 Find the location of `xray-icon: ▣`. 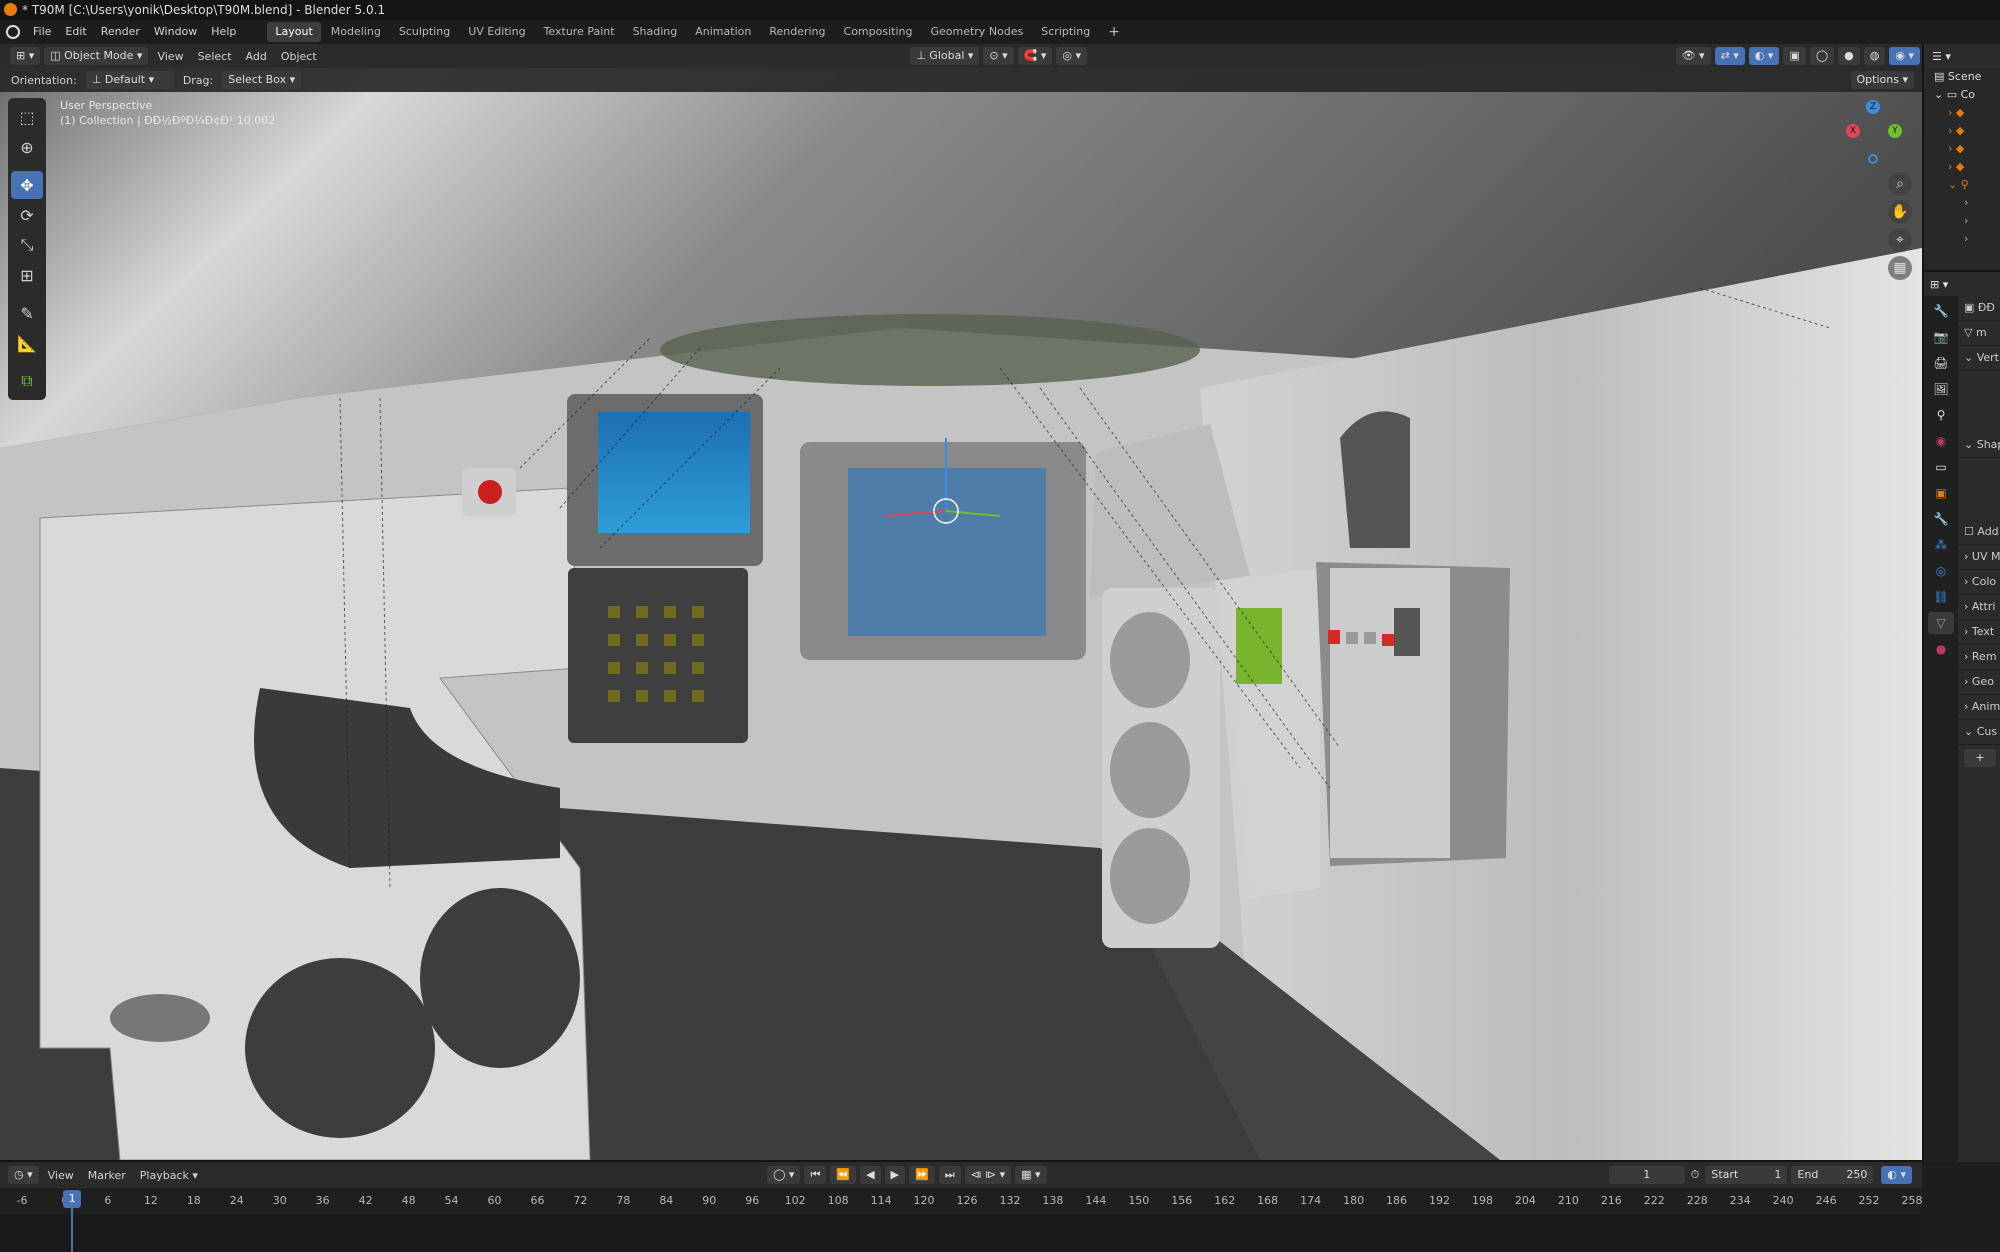

xray-icon: ▣ is located at coordinates (1794, 56).